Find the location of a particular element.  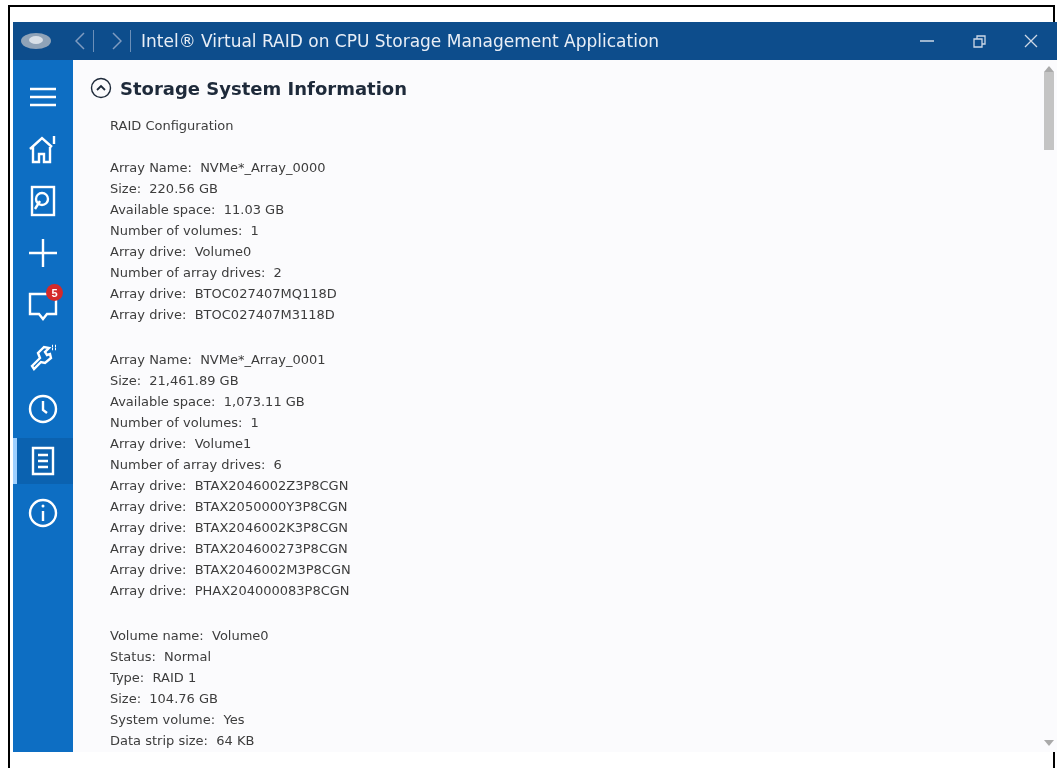

close-icon is located at coordinates (1031, 41).